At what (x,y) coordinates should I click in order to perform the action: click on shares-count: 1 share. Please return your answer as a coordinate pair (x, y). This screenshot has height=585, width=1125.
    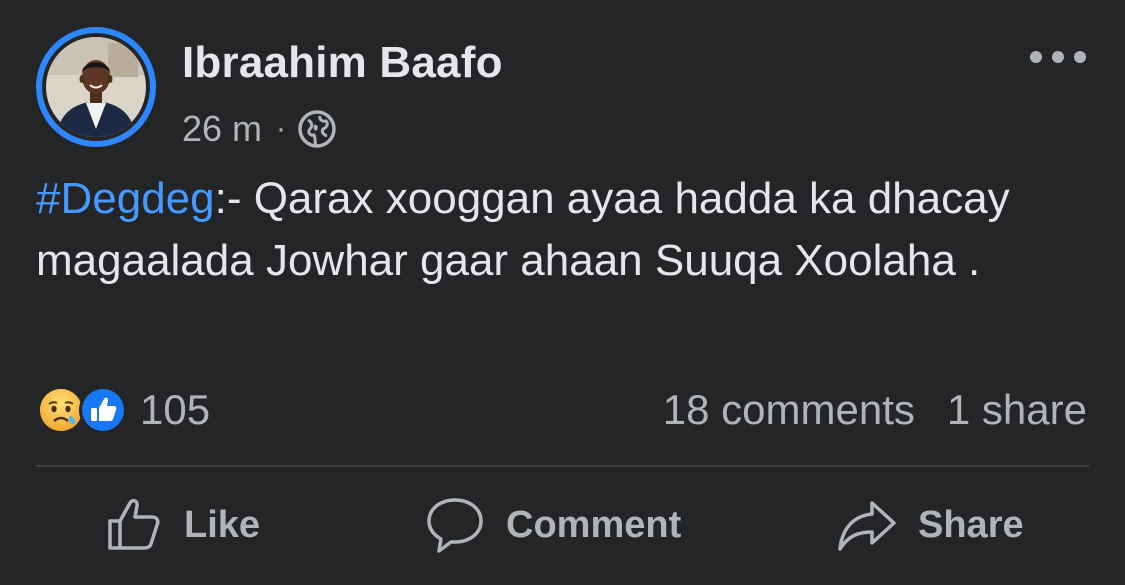
    Looking at the image, I should click on (1017, 410).